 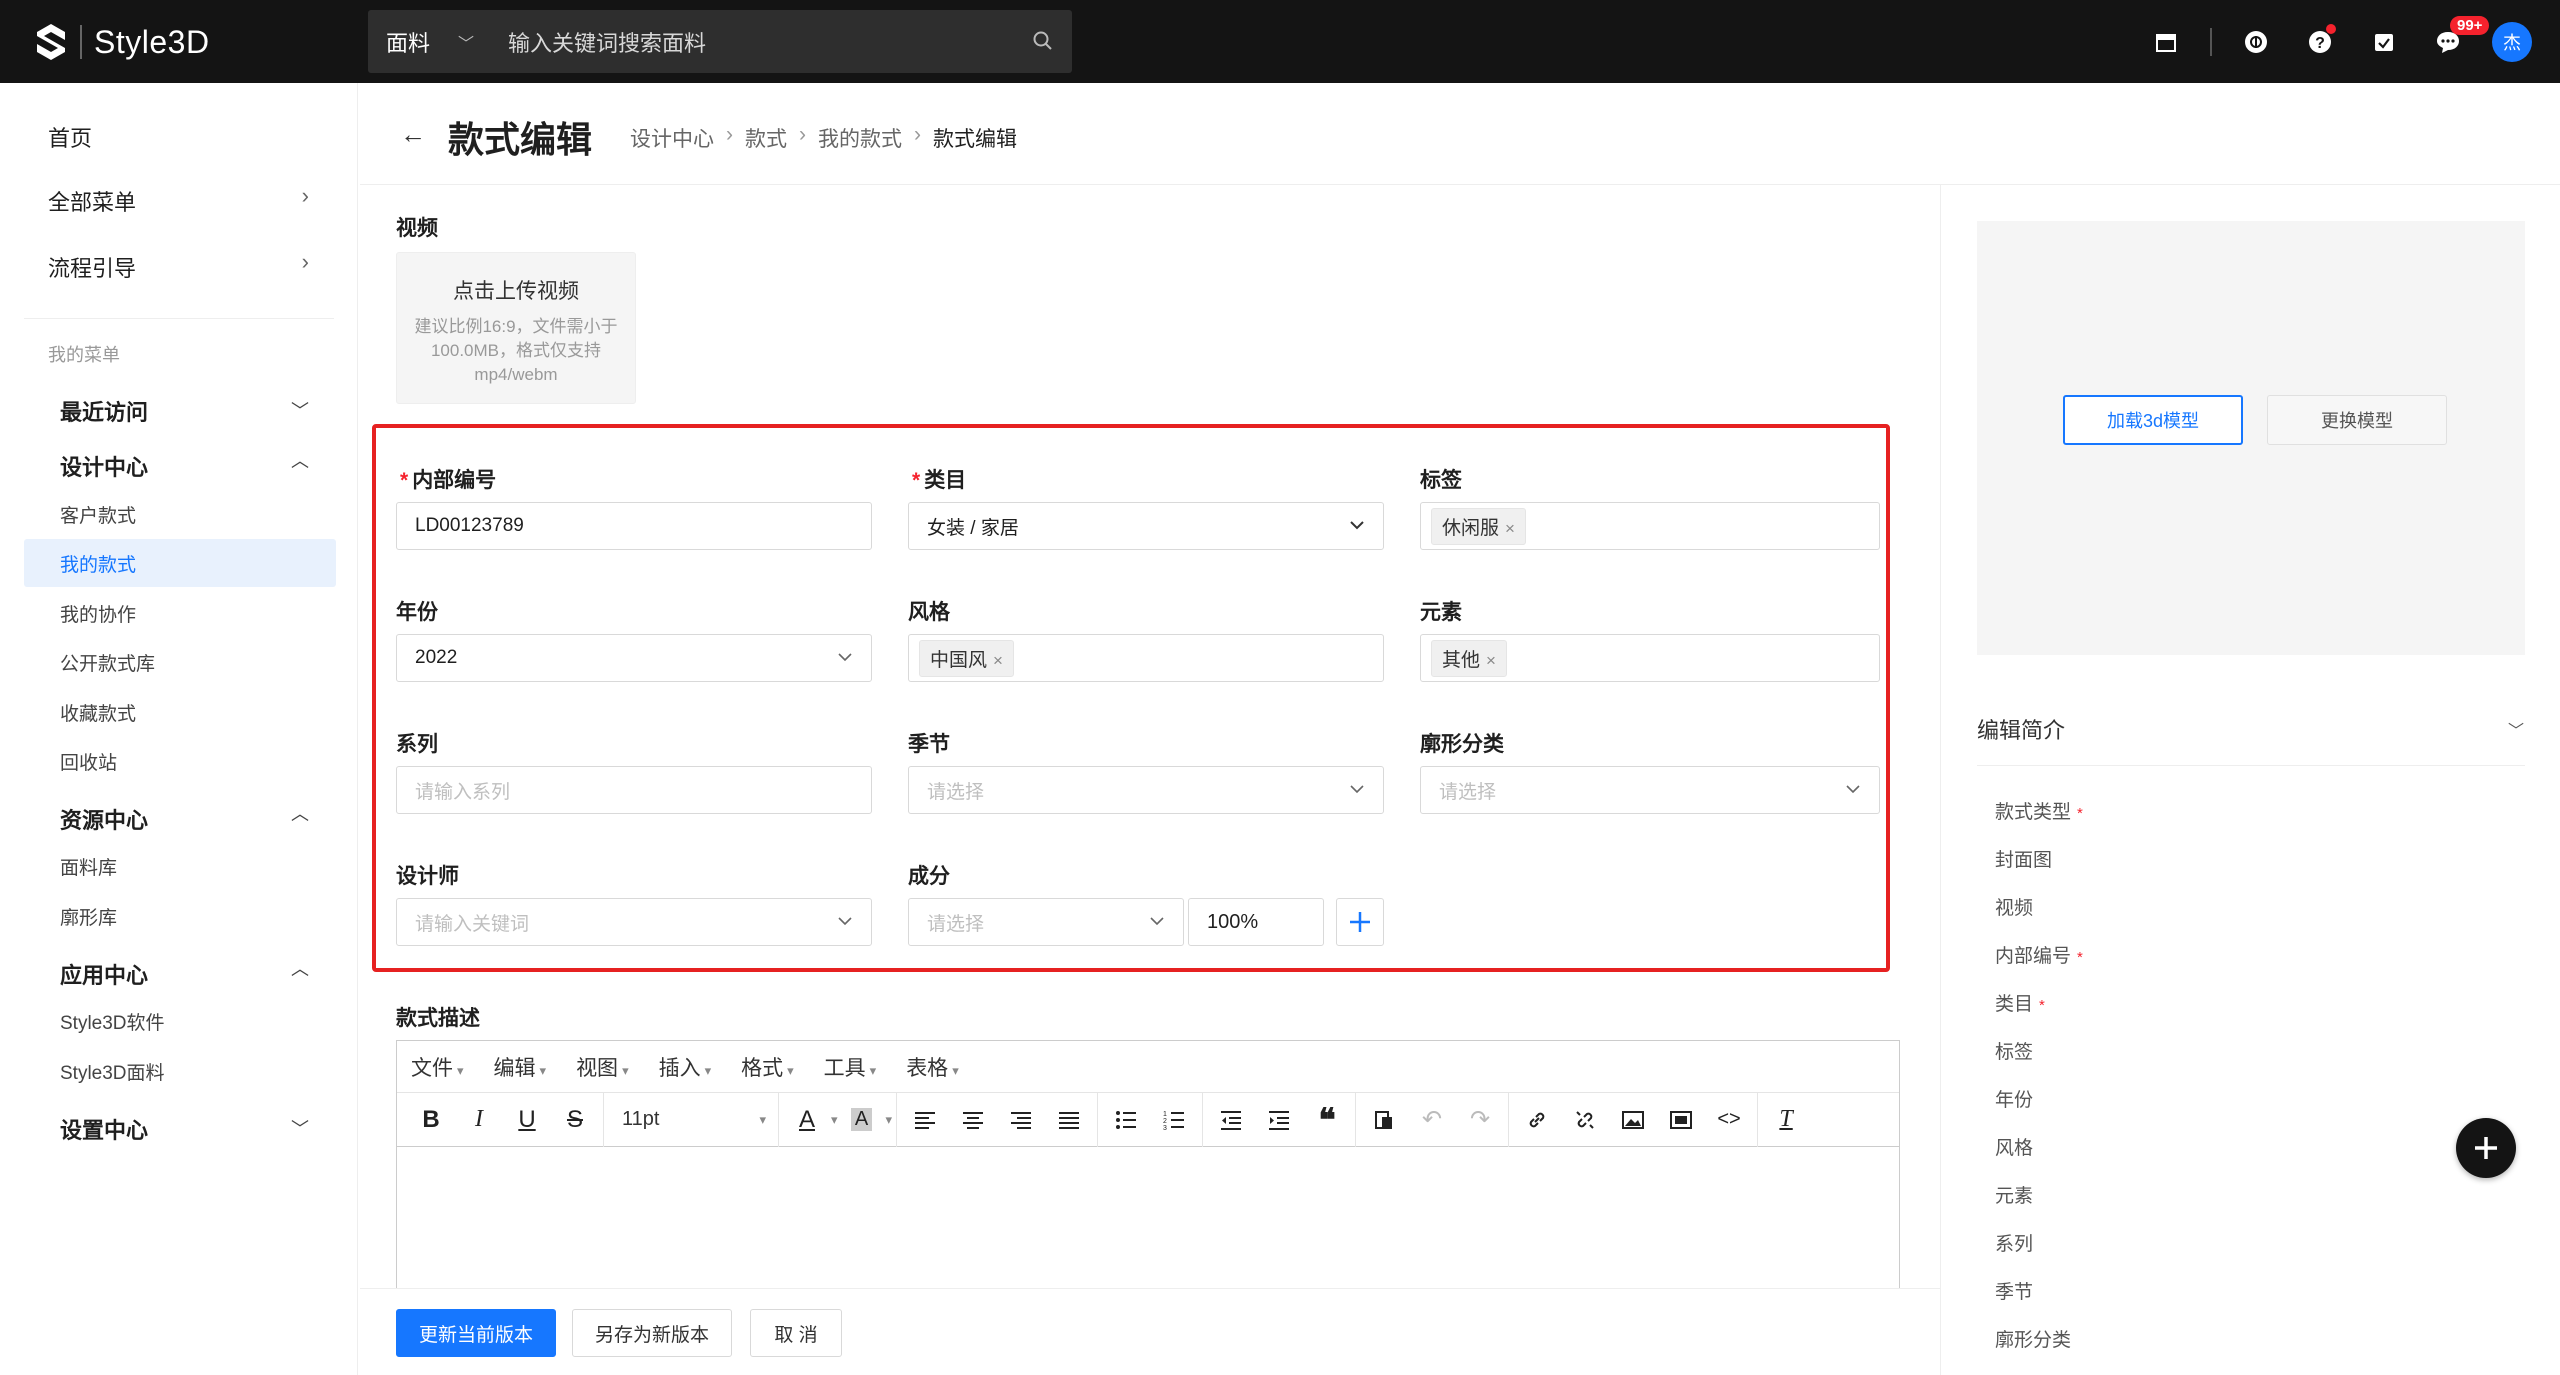 What do you see at coordinates (1786, 1120) in the screenshot?
I see `clear-format-icon: T` at bounding box center [1786, 1120].